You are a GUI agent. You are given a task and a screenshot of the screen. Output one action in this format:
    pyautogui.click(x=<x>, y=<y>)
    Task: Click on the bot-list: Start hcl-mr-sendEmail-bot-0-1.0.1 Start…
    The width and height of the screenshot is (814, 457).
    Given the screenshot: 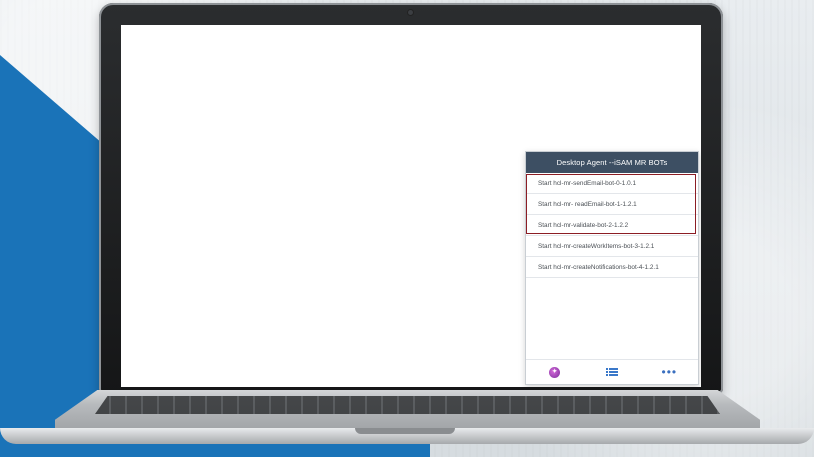 What is the action you would take?
    pyautogui.click(x=612, y=225)
    